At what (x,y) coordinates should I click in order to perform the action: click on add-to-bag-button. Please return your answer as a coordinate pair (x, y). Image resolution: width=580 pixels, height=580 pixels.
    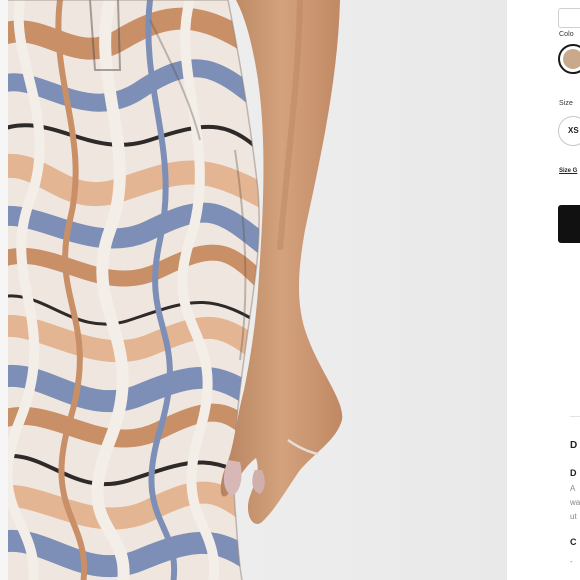
    Looking at the image, I should click on (569, 224).